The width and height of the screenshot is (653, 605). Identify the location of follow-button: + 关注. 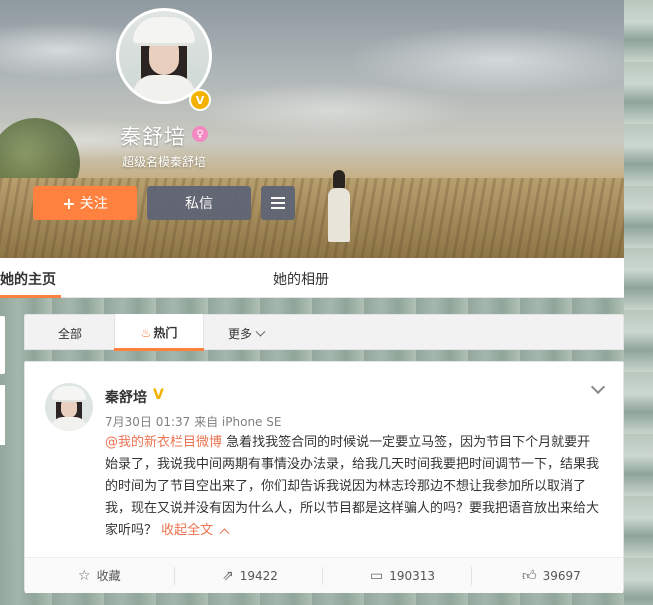
(85, 203).